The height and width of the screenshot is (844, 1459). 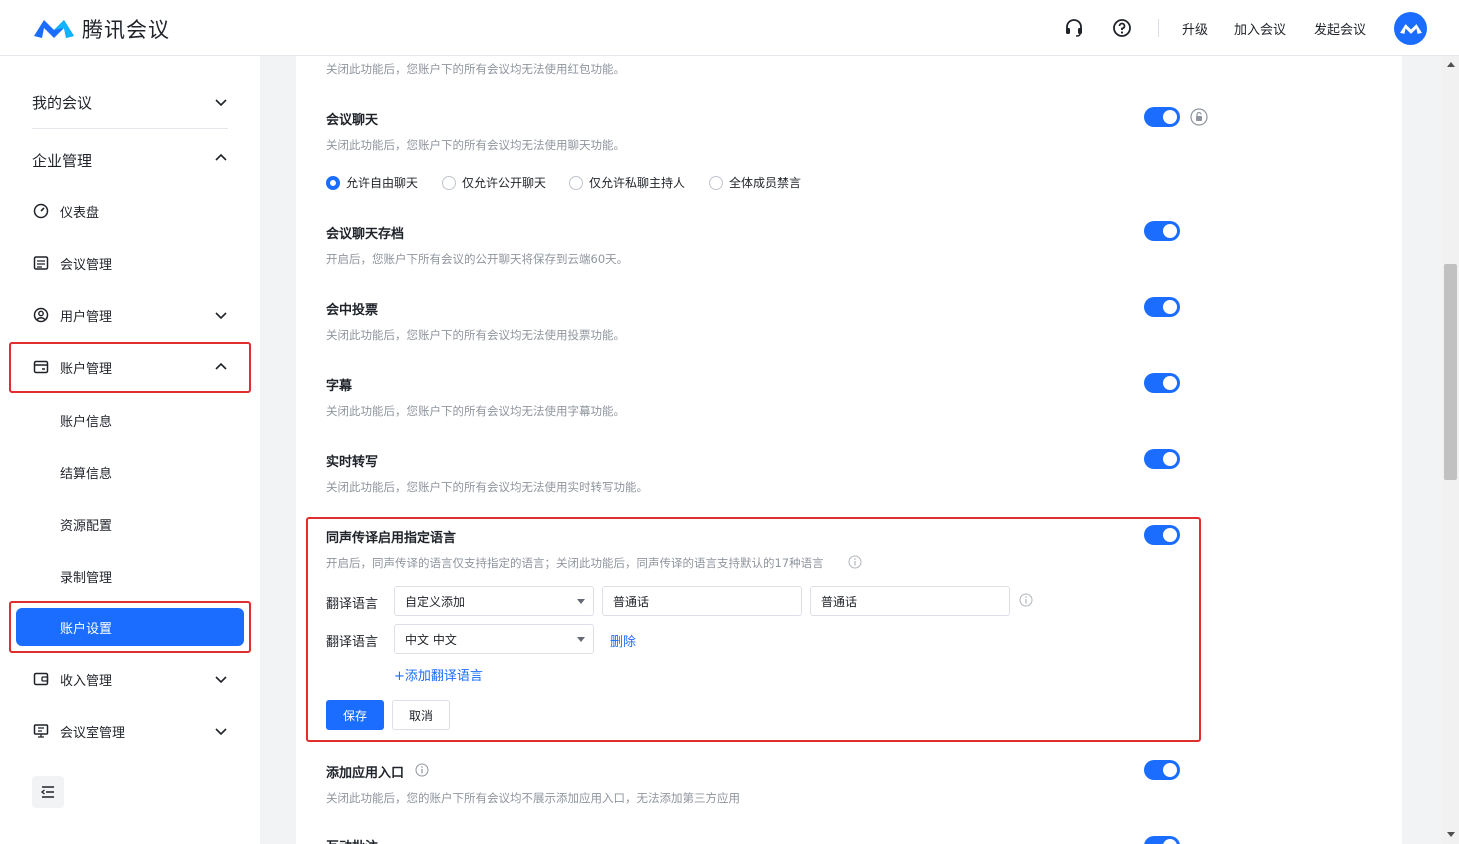 What do you see at coordinates (623, 640) in the screenshot?
I see `delete-language-link: 删除` at bounding box center [623, 640].